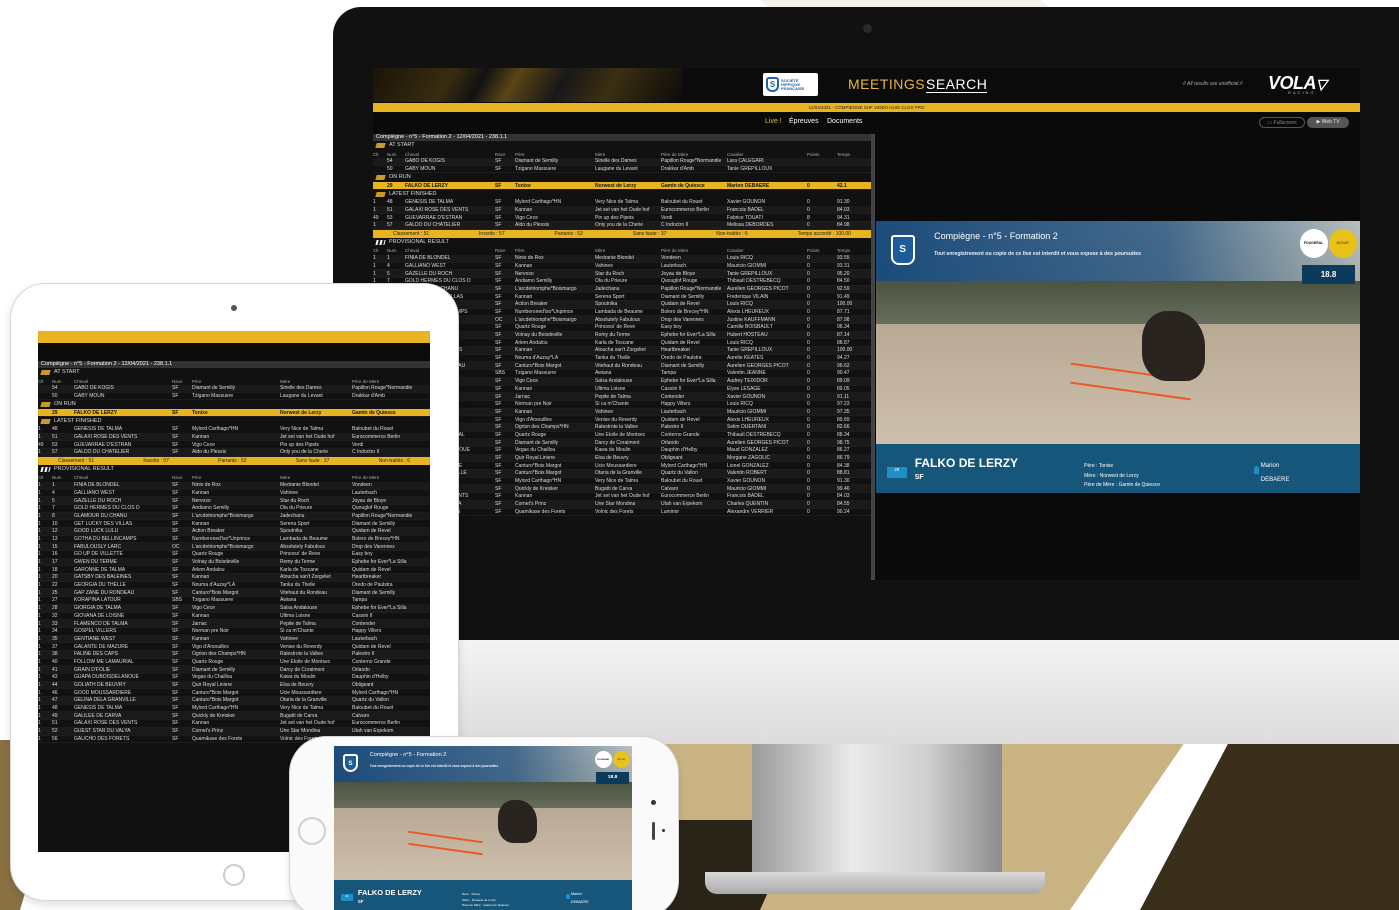 The width and height of the screenshot is (1399, 910). What do you see at coordinates (234, 494) in the screenshot?
I see `table-row: 1 4 GALLIANO WEST SF Kannan Vahinee Lauterbach` at bounding box center [234, 494].